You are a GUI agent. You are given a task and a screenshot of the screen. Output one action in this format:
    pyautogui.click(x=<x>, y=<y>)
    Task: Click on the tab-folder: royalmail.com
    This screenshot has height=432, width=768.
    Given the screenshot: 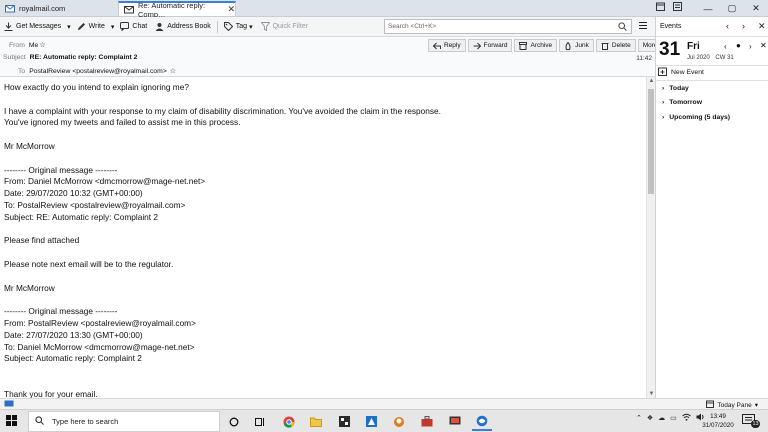 What is the action you would take?
    pyautogui.click(x=59, y=8)
    